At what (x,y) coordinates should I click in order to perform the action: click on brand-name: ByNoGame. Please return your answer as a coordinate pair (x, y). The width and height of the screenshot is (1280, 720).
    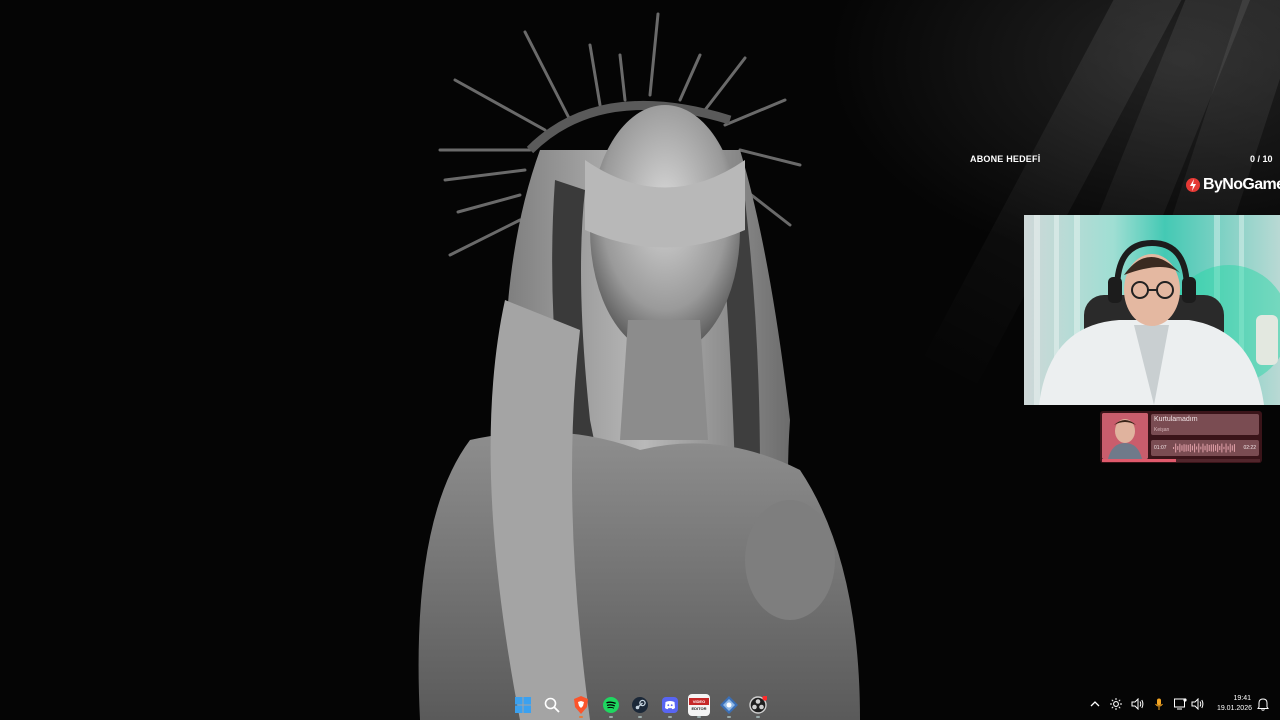
    Looking at the image, I should click on (1241, 184).